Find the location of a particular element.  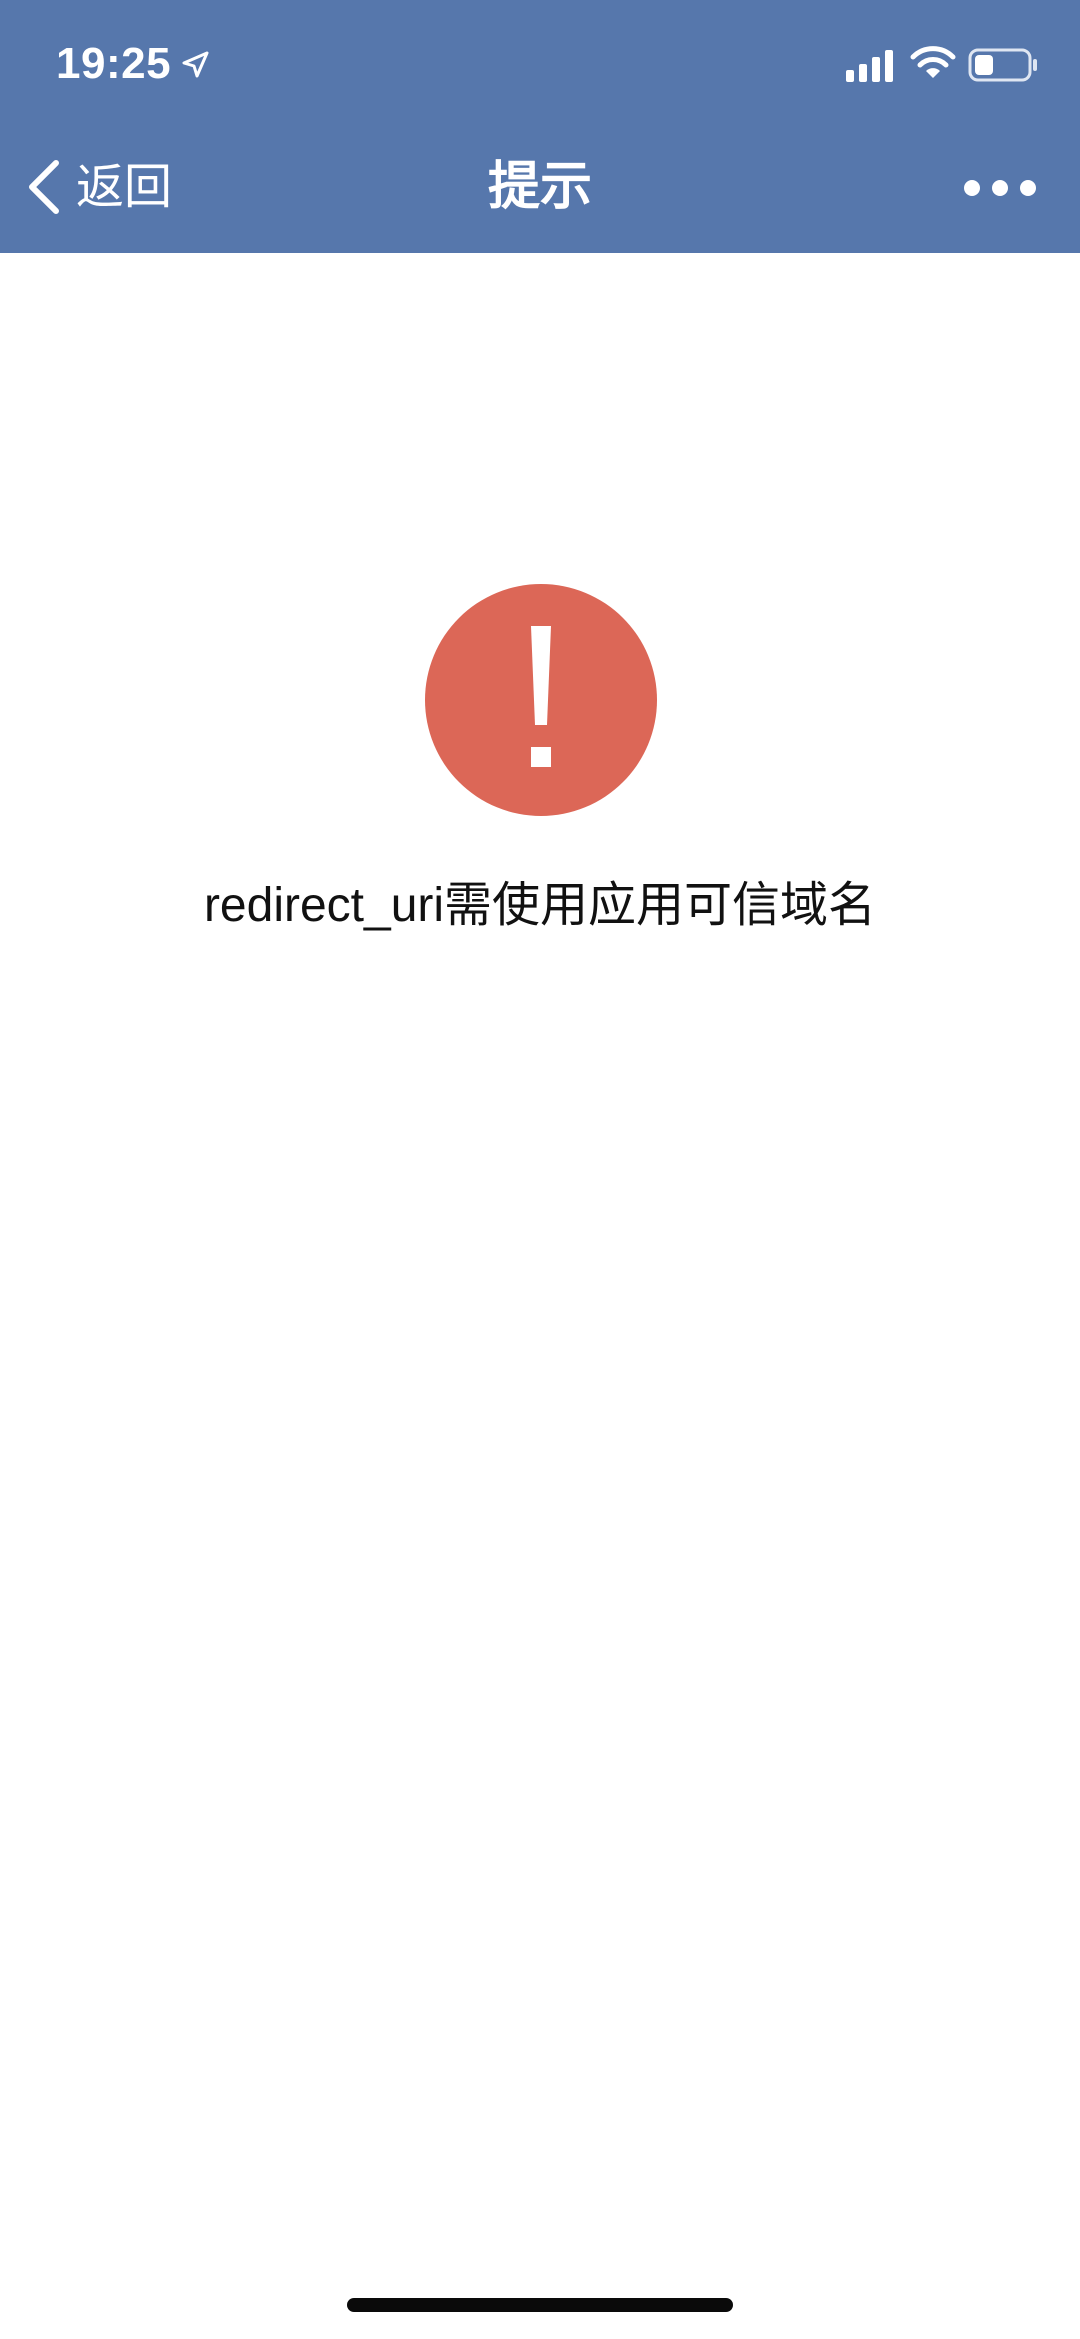

signal-icon is located at coordinates (869, 66).